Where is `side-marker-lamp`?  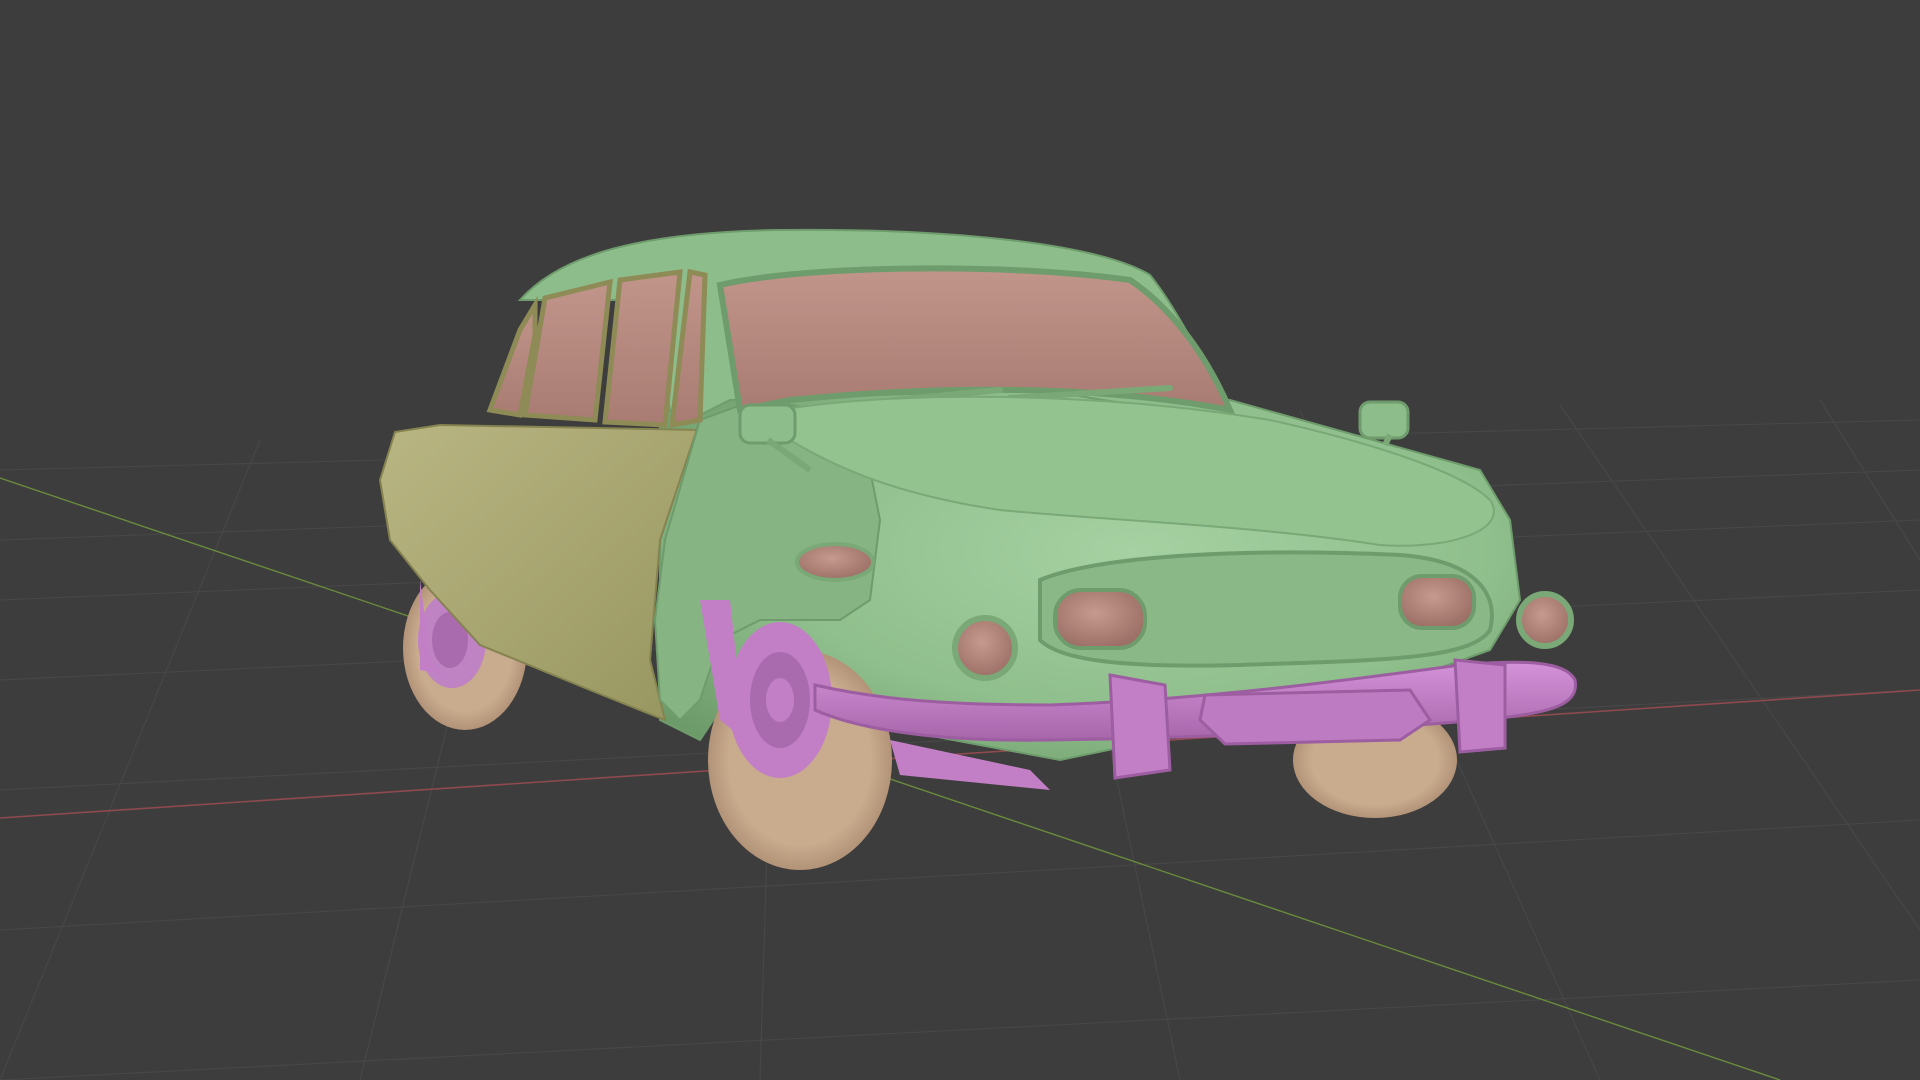 side-marker-lamp is located at coordinates (835, 562).